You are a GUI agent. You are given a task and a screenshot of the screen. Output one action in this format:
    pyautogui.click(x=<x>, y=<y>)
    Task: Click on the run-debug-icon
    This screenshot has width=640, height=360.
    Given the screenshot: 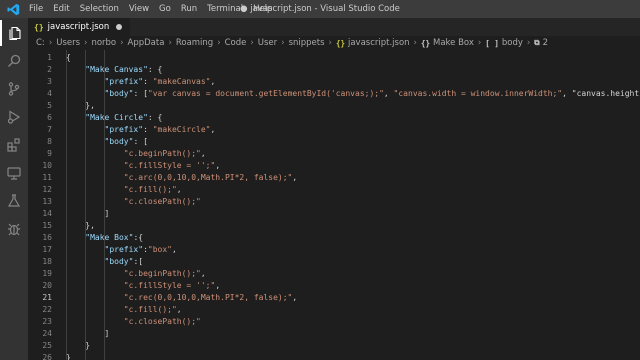 What is the action you would take?
    pyautogui.click(x=14, y=117)
    